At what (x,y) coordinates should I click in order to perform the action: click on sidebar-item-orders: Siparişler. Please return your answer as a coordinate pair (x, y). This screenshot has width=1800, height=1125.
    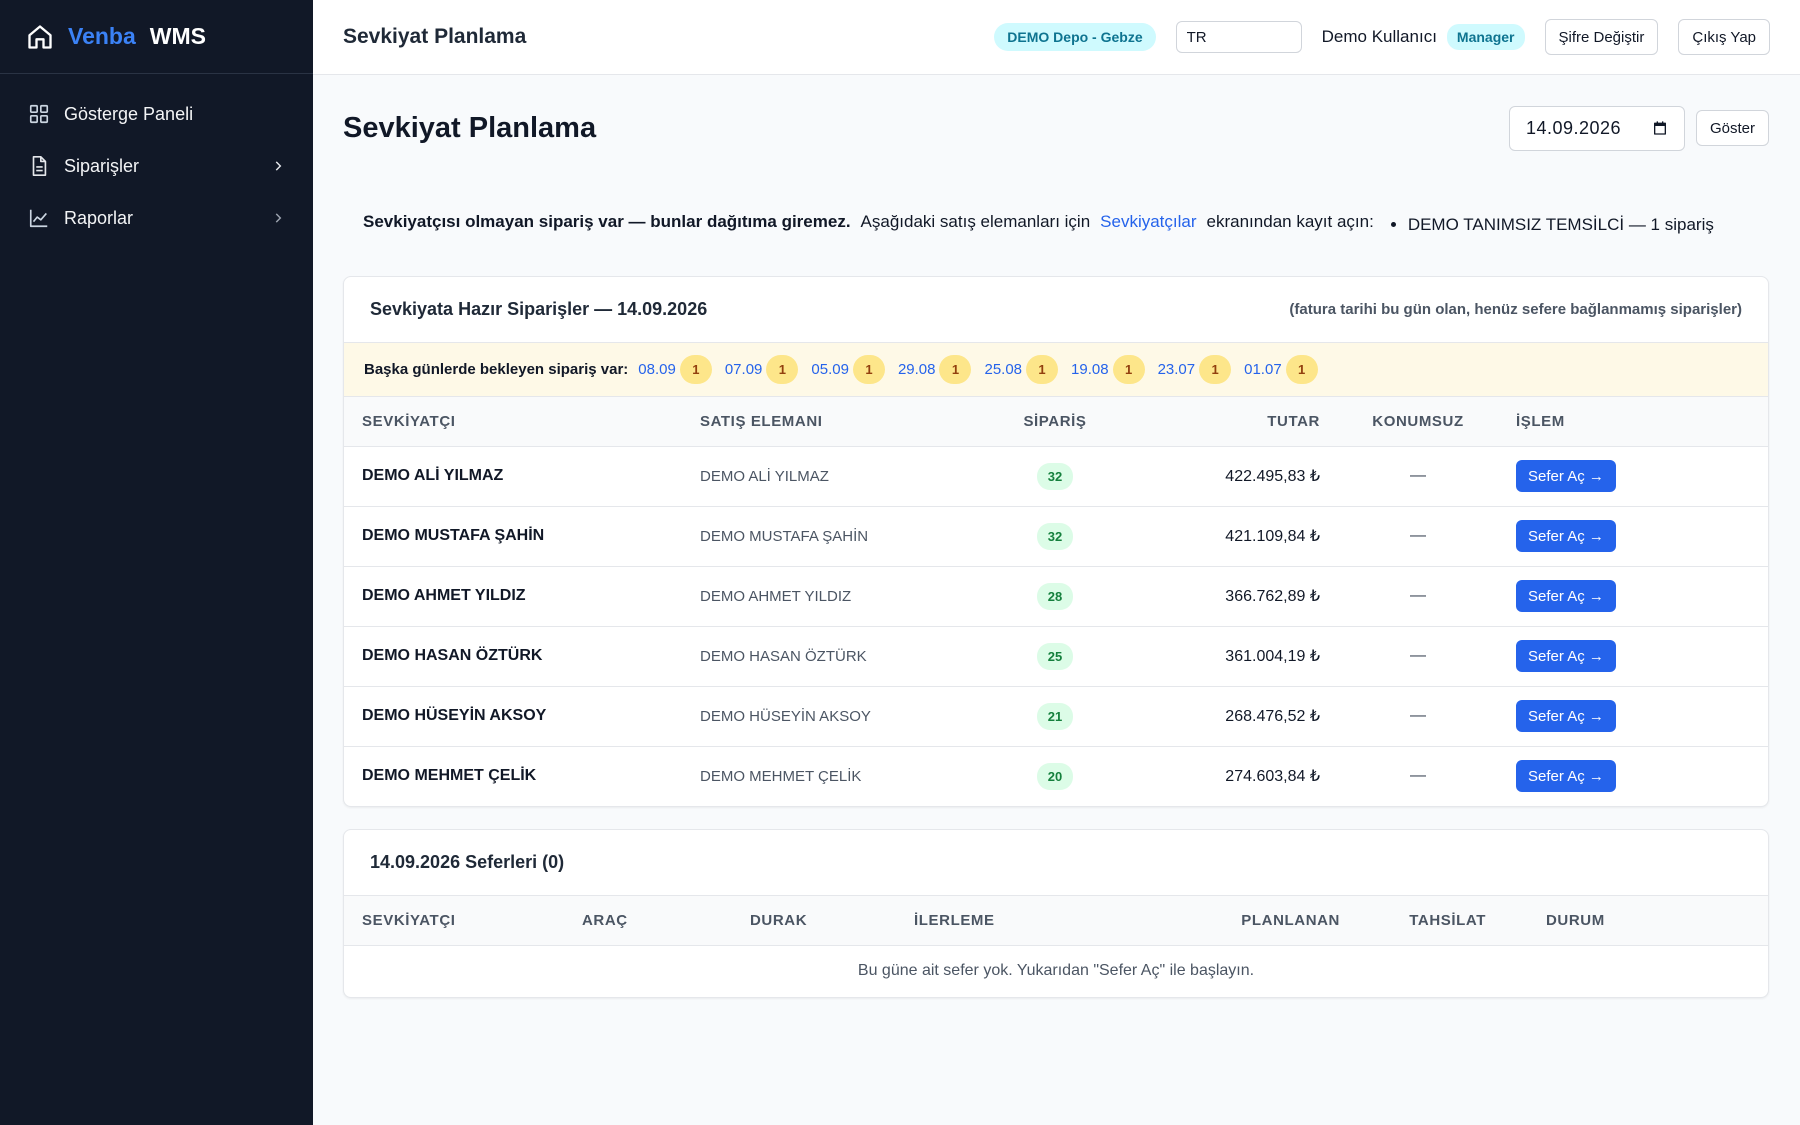
    Looking at the image, I should click on (156, 166).